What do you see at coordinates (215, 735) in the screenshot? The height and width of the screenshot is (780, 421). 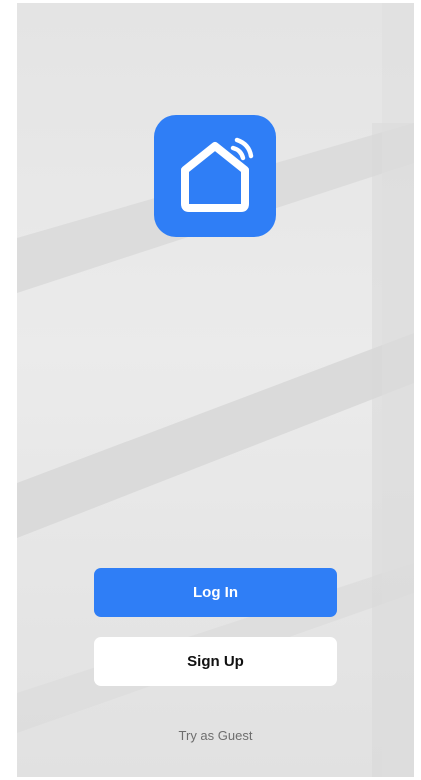 I see `try-as-guest-link: Try as Guest` at bounding box center [215, 735].